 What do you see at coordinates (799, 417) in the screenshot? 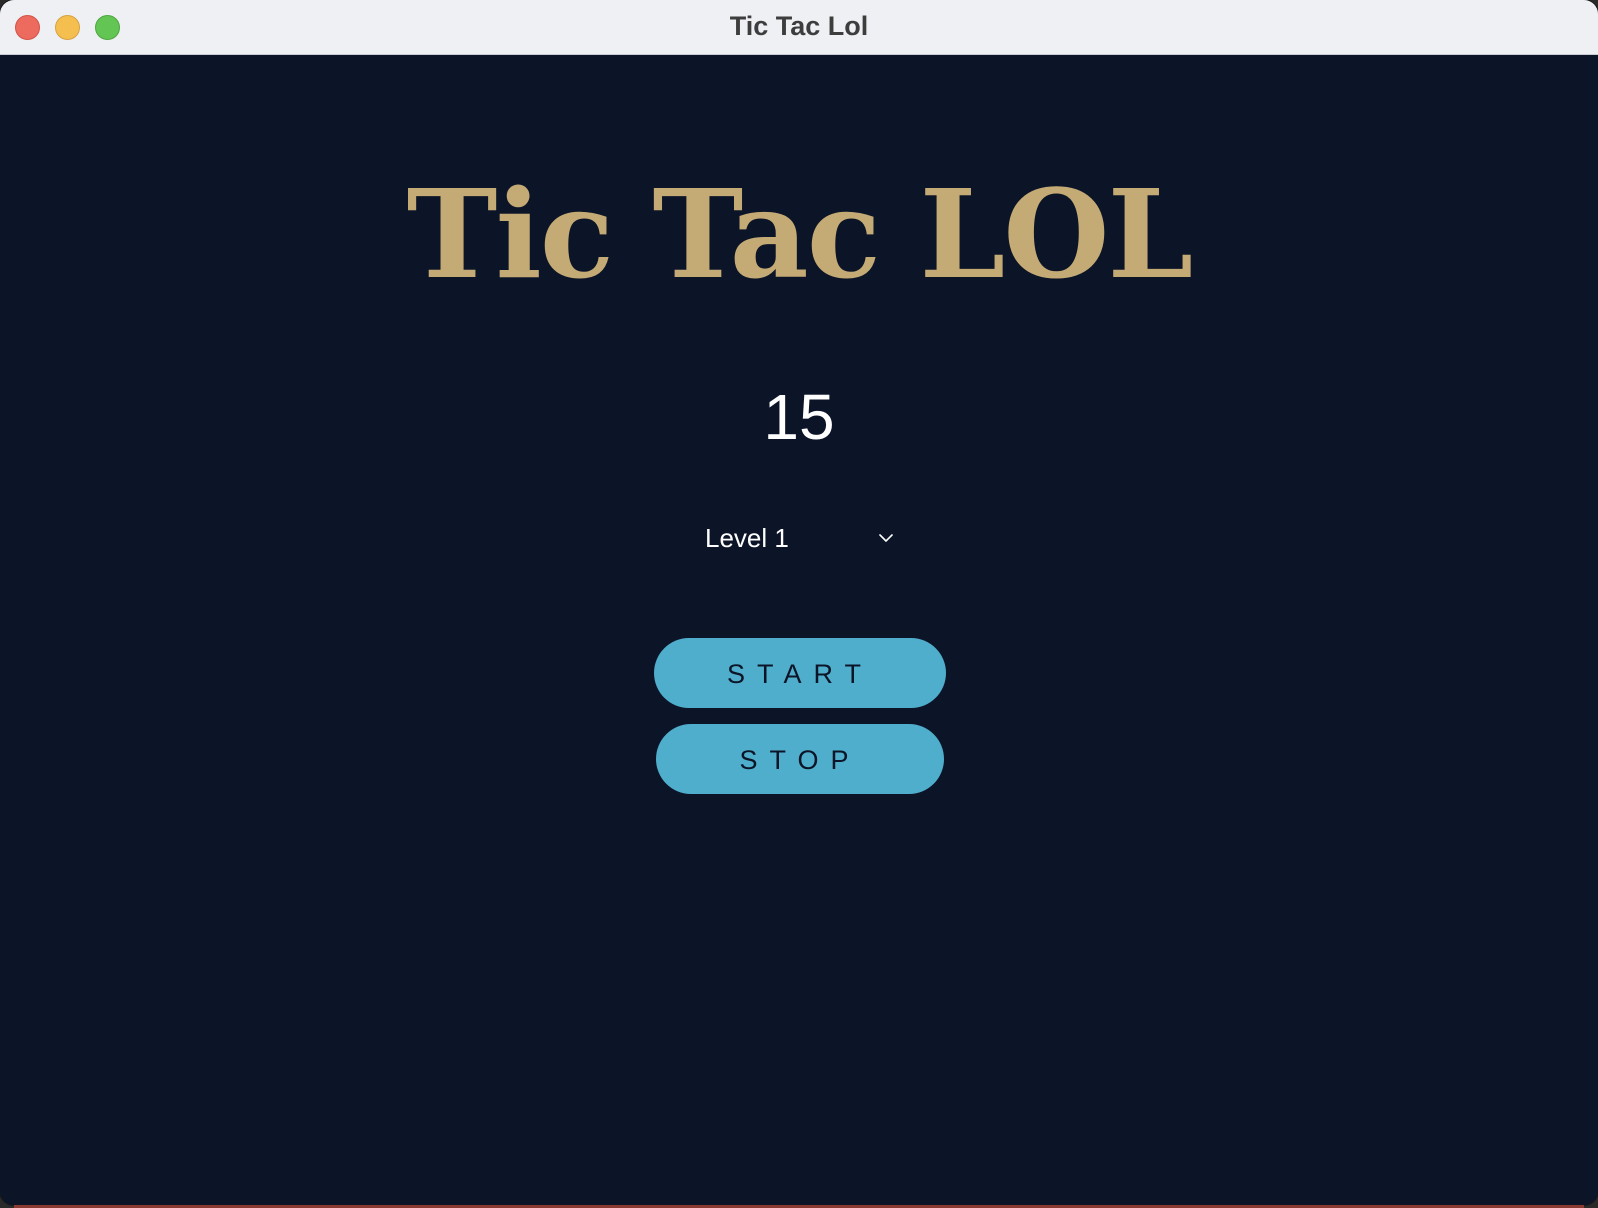
I see `counter-display: 15` at bounding box center [799, 417].